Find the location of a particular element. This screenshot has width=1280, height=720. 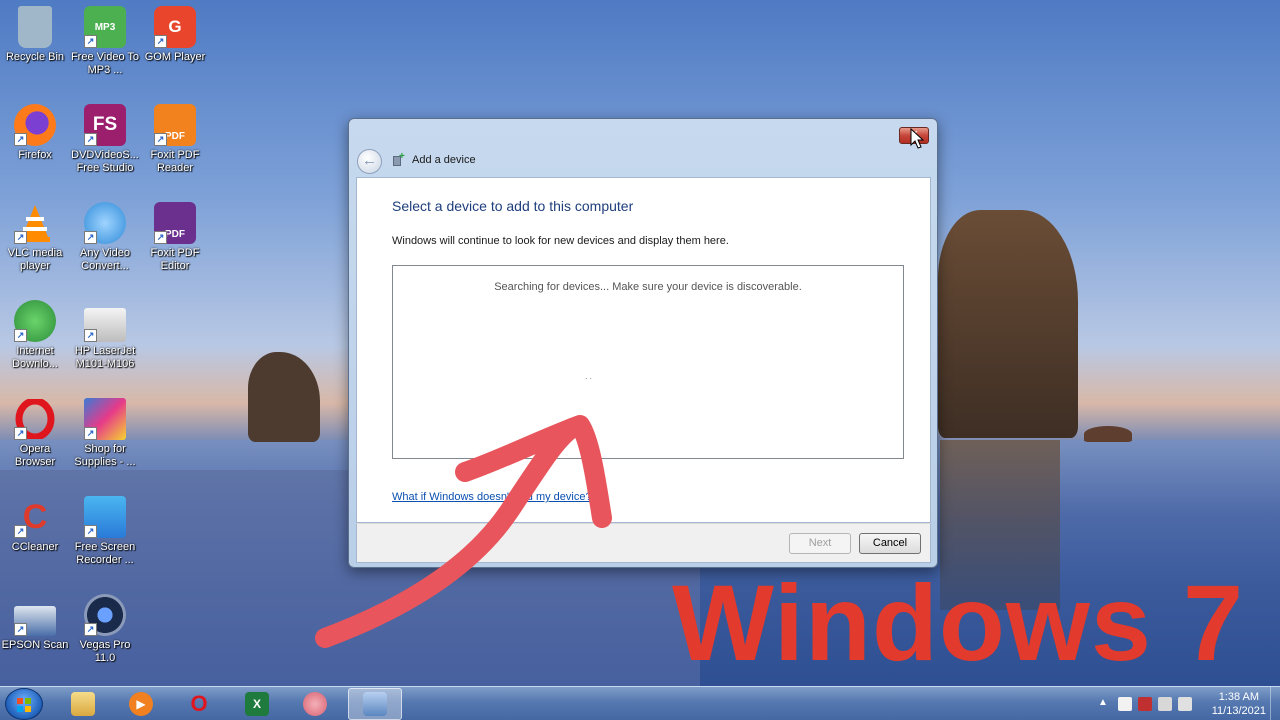

foxit-editor-icon: PDF ↗ is located at coordinates (175, 223).